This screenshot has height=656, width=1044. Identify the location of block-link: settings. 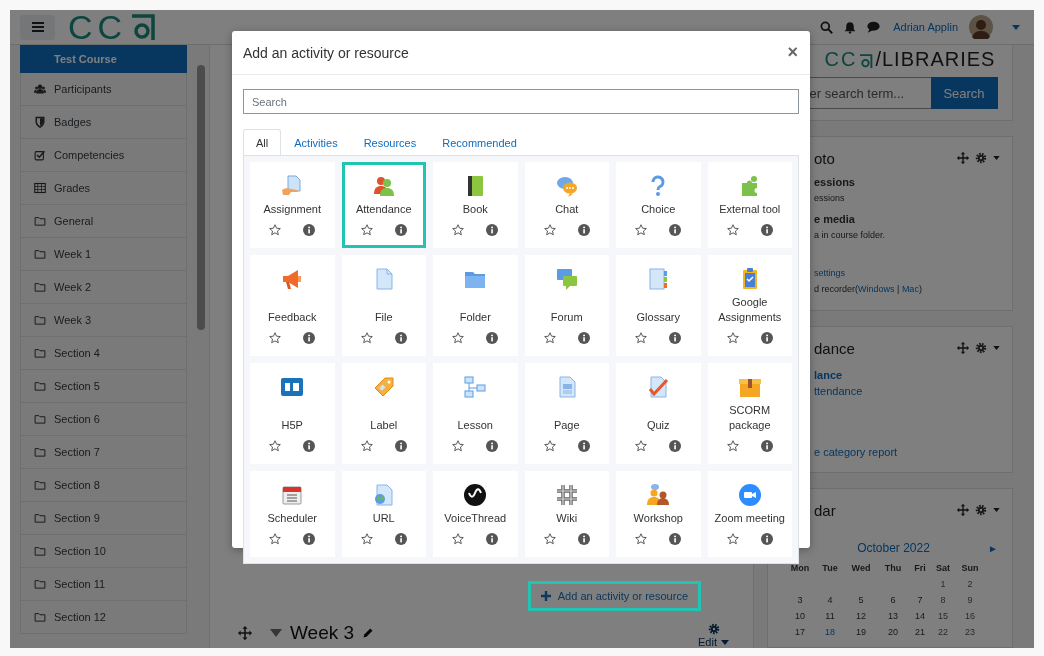
(907, 273).